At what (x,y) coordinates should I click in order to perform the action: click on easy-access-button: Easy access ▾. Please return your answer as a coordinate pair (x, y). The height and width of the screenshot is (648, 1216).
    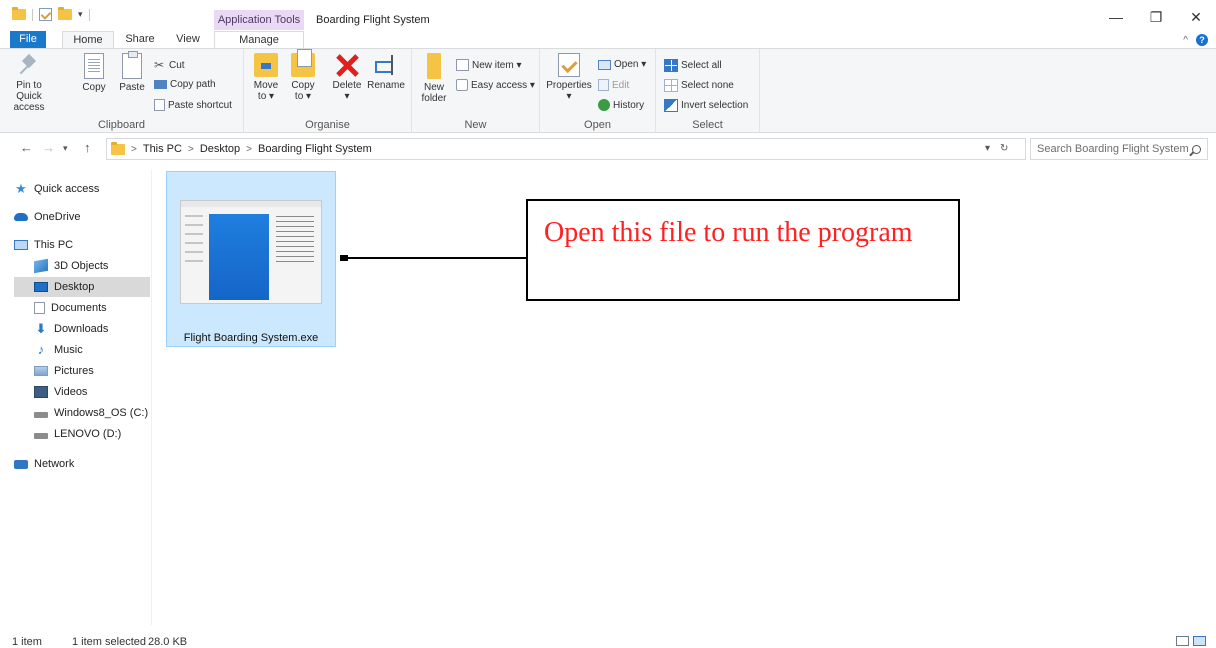
    Looking at the image, I should click on (495, 85).